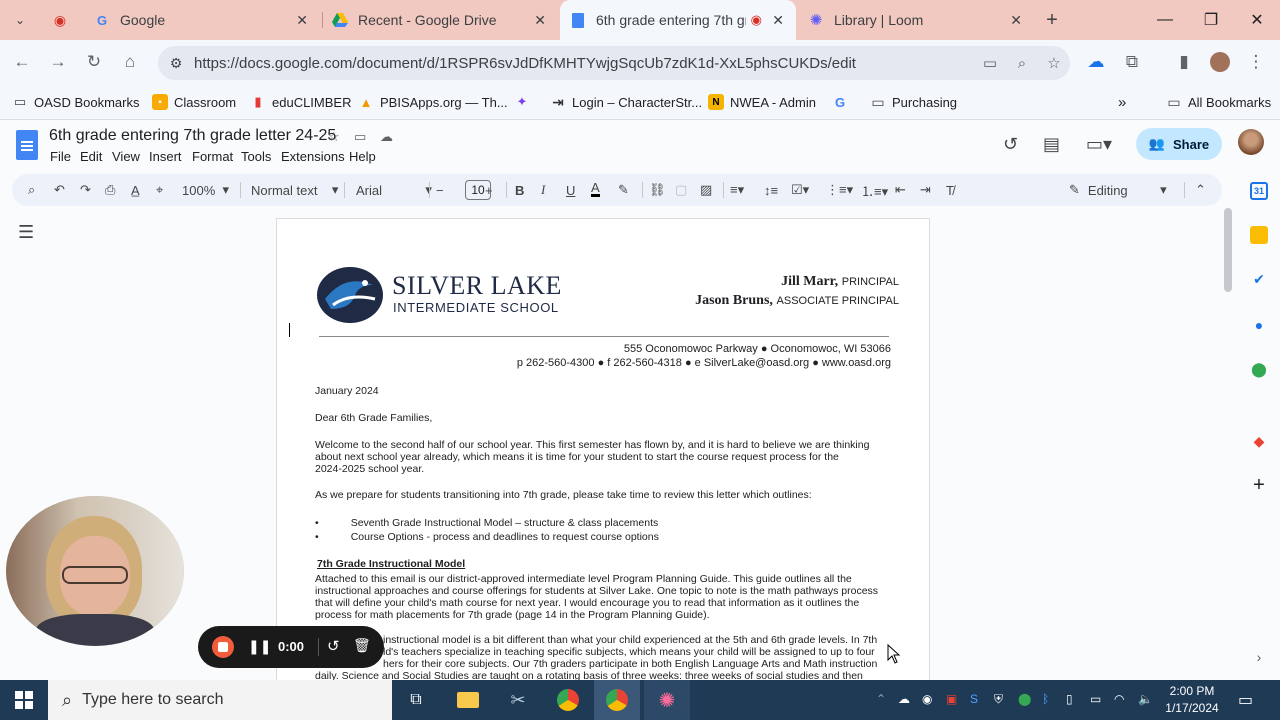  Describe the element at coordinates (126, 156) in the screenshot. I see `menu-view: View` at that location.